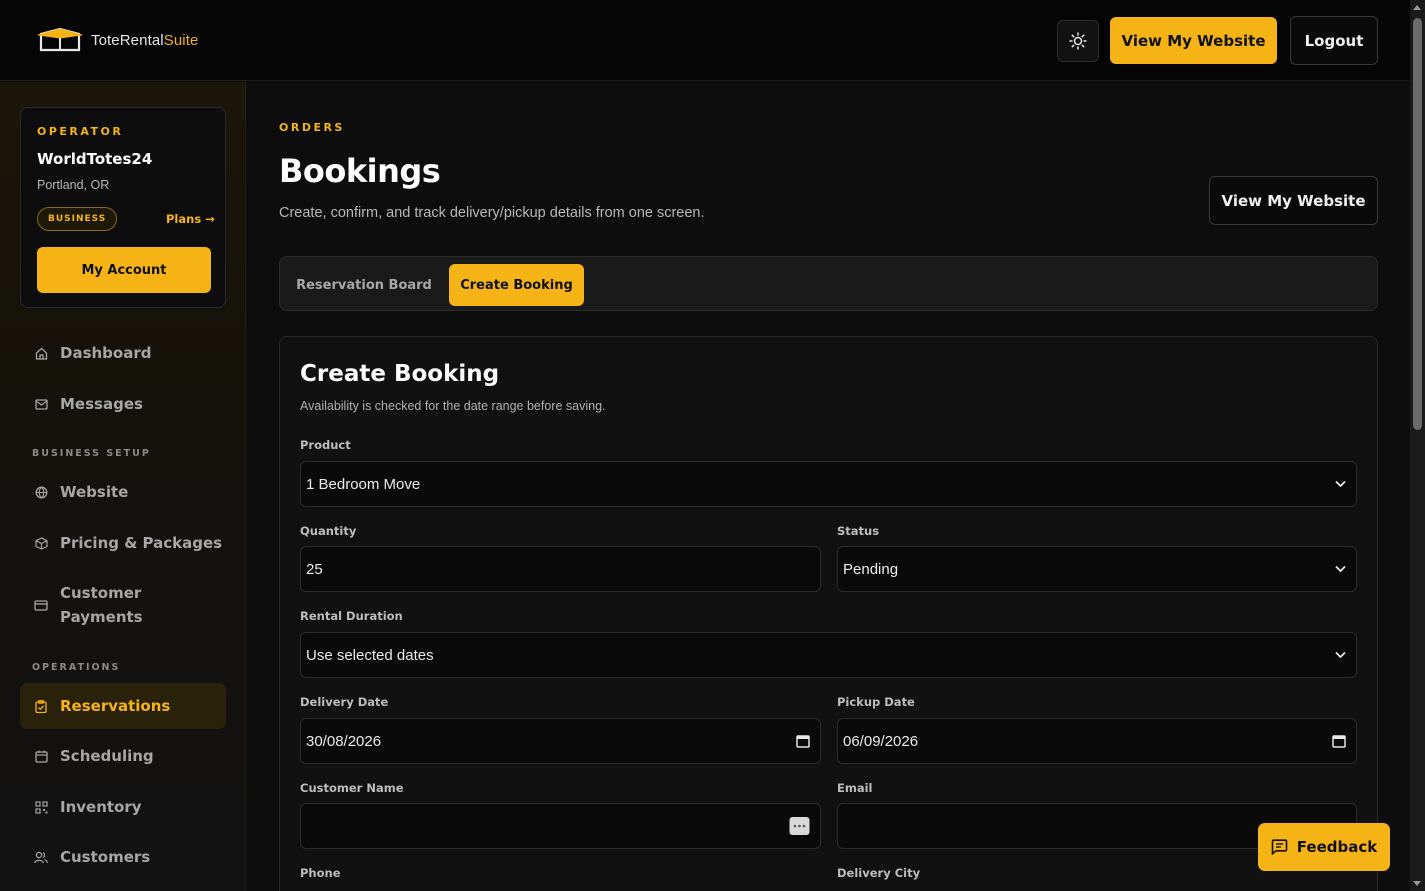  Describe the element at coordinates (101, 807) in the screenshot. I see `sidebar-item-label: Inventory` at that location.